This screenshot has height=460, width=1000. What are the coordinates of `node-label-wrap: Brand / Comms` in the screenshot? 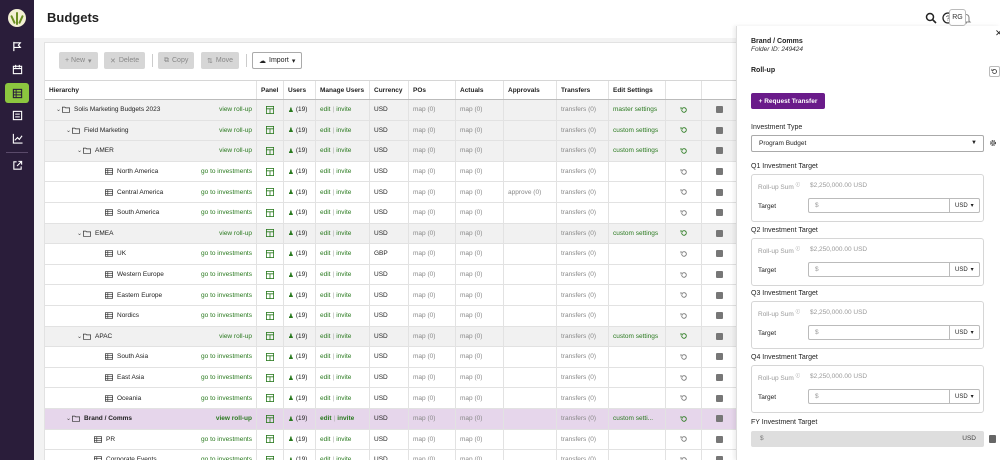 It's located at (102, 418).